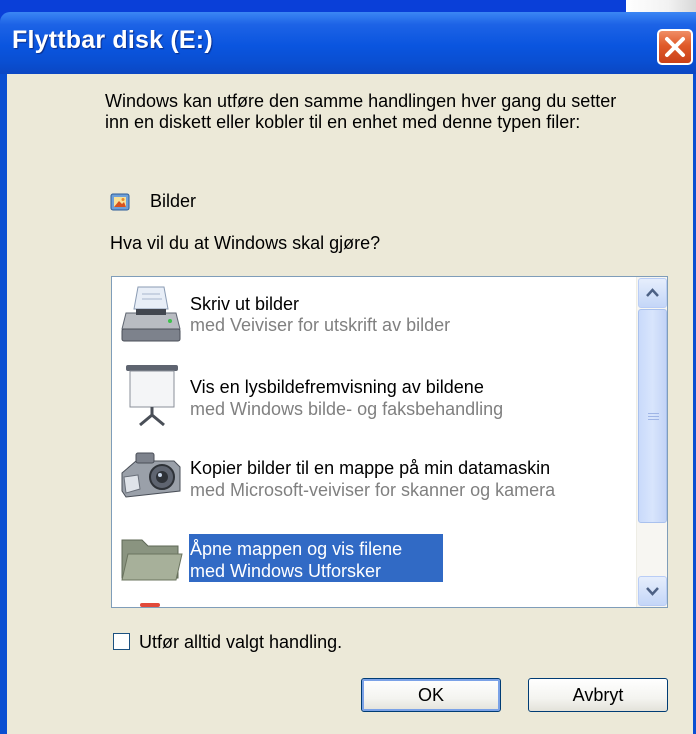 The height and width of the screenshot is (734, 696). I want to click on printer-icon, so click(151, 314).